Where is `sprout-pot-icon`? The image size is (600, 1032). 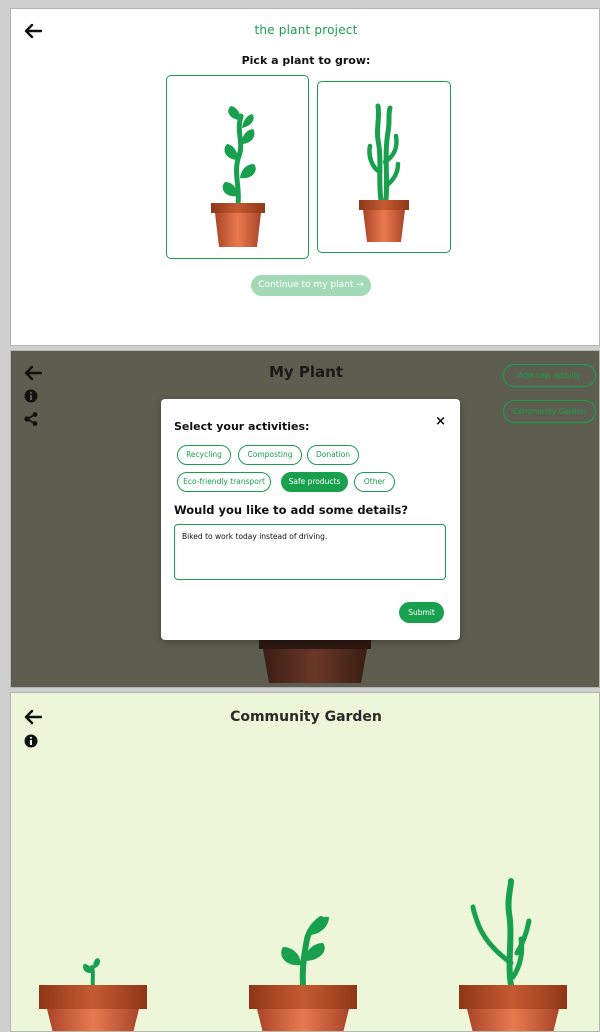 sprout-pot-icon is located at coordinates (93, 994).